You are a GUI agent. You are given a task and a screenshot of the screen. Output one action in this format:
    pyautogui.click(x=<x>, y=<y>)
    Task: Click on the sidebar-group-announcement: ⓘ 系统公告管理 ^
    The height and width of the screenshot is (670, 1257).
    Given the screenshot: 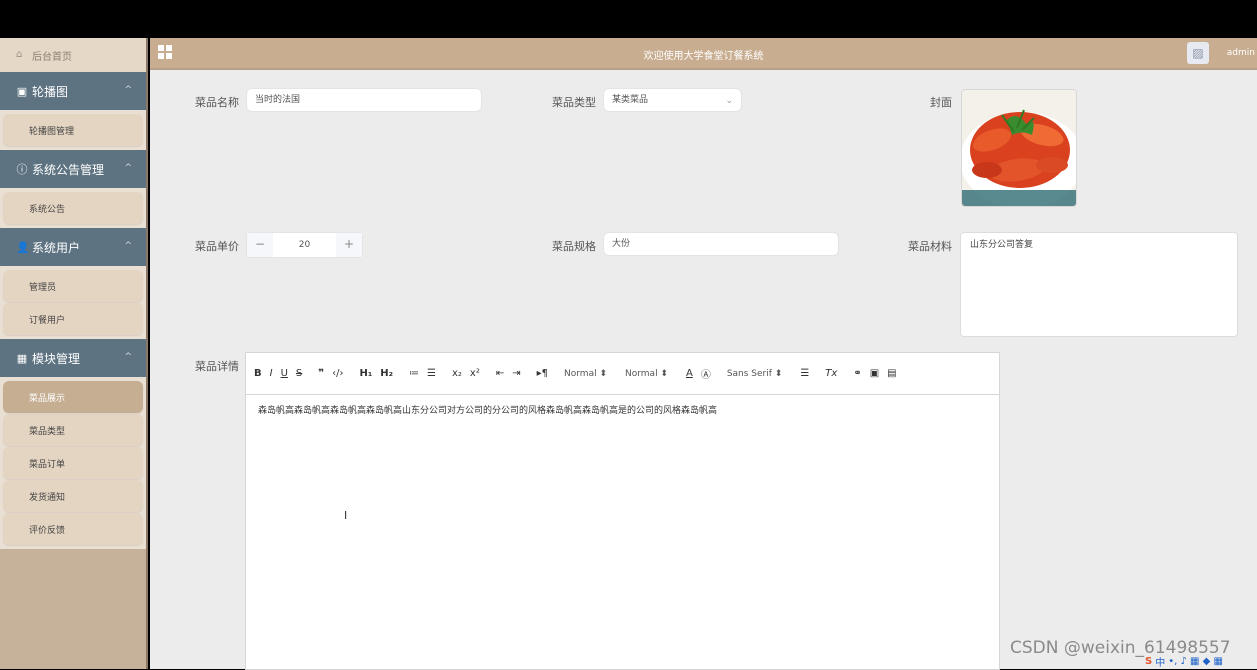 What is the action you would take?
    pyautogui.click(x=73, y=169)
    